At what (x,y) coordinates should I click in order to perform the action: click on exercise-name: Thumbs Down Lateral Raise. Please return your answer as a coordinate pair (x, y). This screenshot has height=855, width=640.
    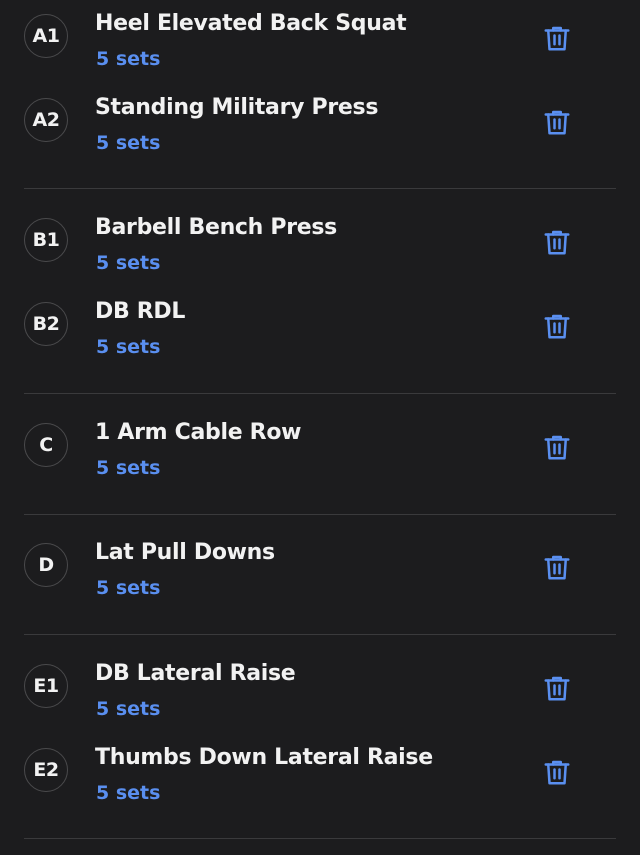
    Looking at the image, I should click on (264, 757).